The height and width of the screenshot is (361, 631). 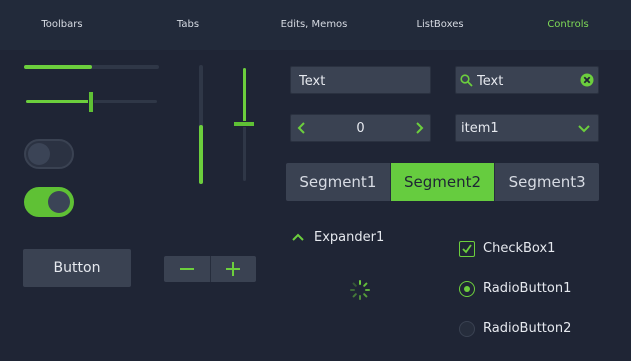 I want to click on clear-icon, so click(x=587, y=80).